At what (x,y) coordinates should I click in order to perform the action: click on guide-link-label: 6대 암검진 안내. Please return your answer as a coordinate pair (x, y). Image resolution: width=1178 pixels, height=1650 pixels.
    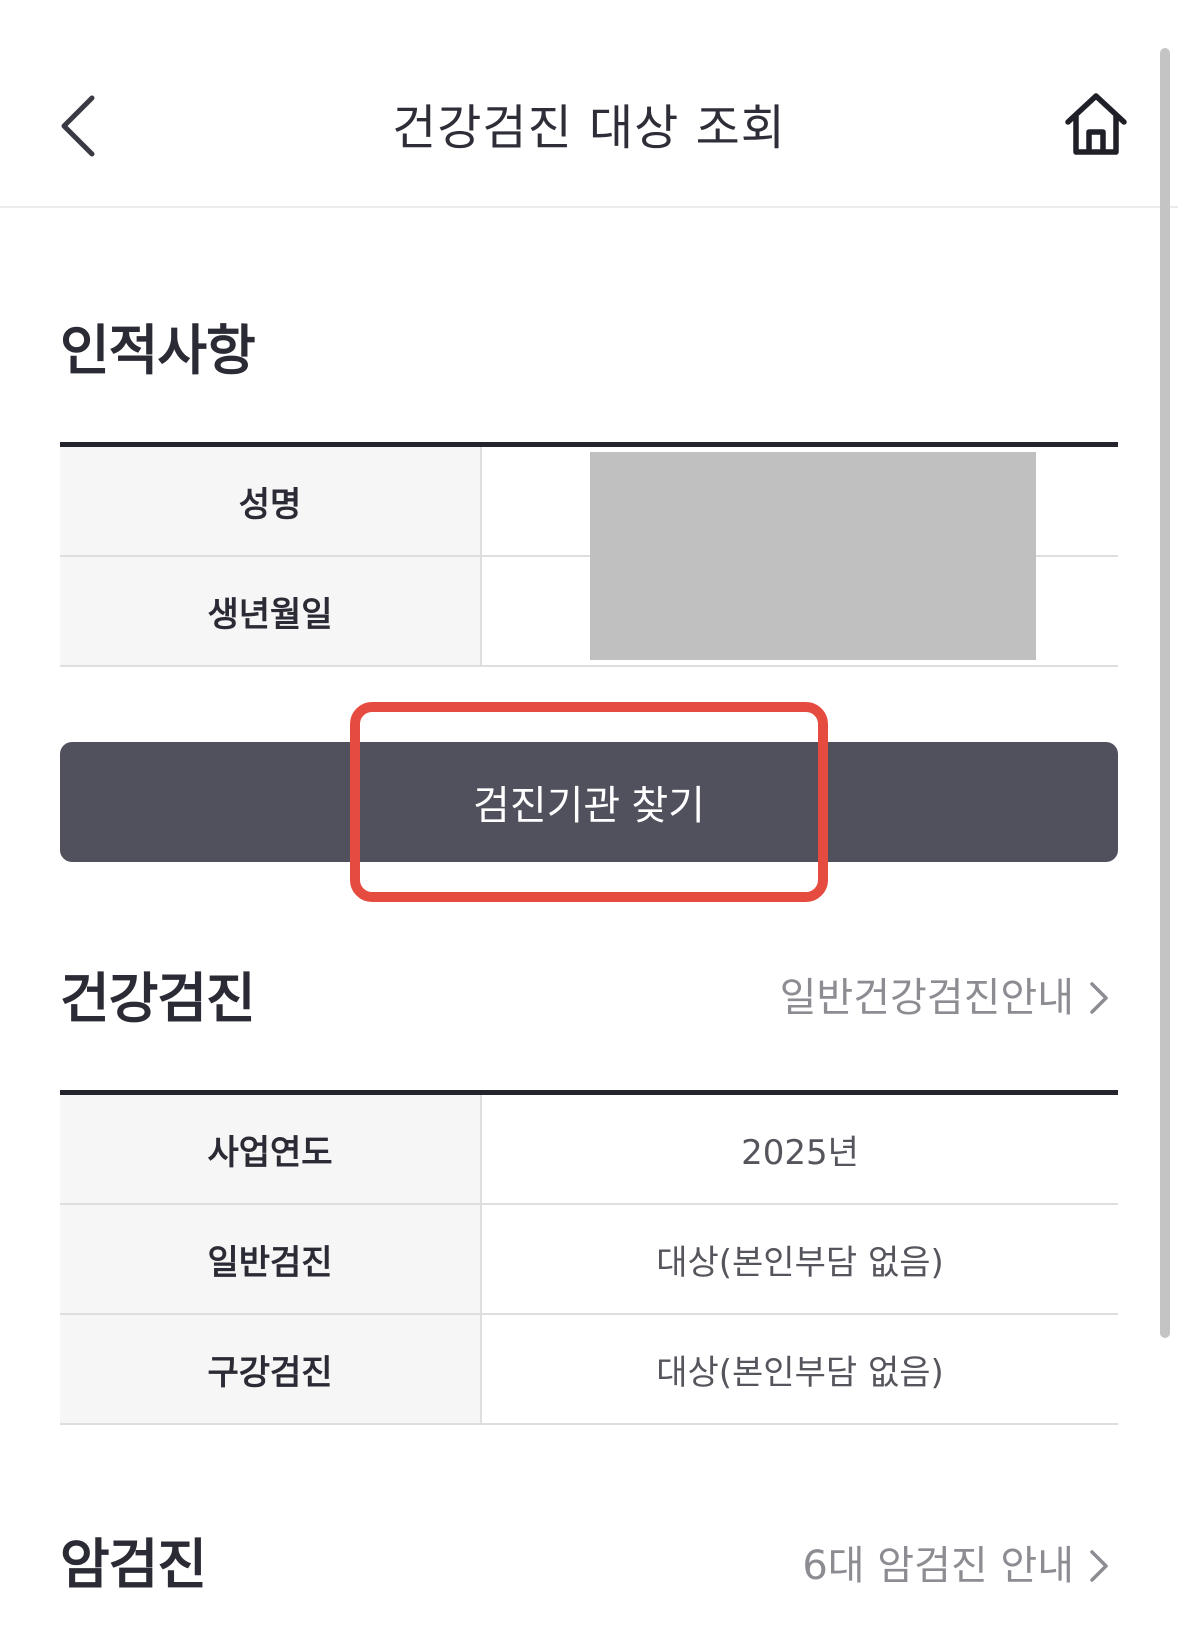
    Looking at the image, I should click on (938, 1566).